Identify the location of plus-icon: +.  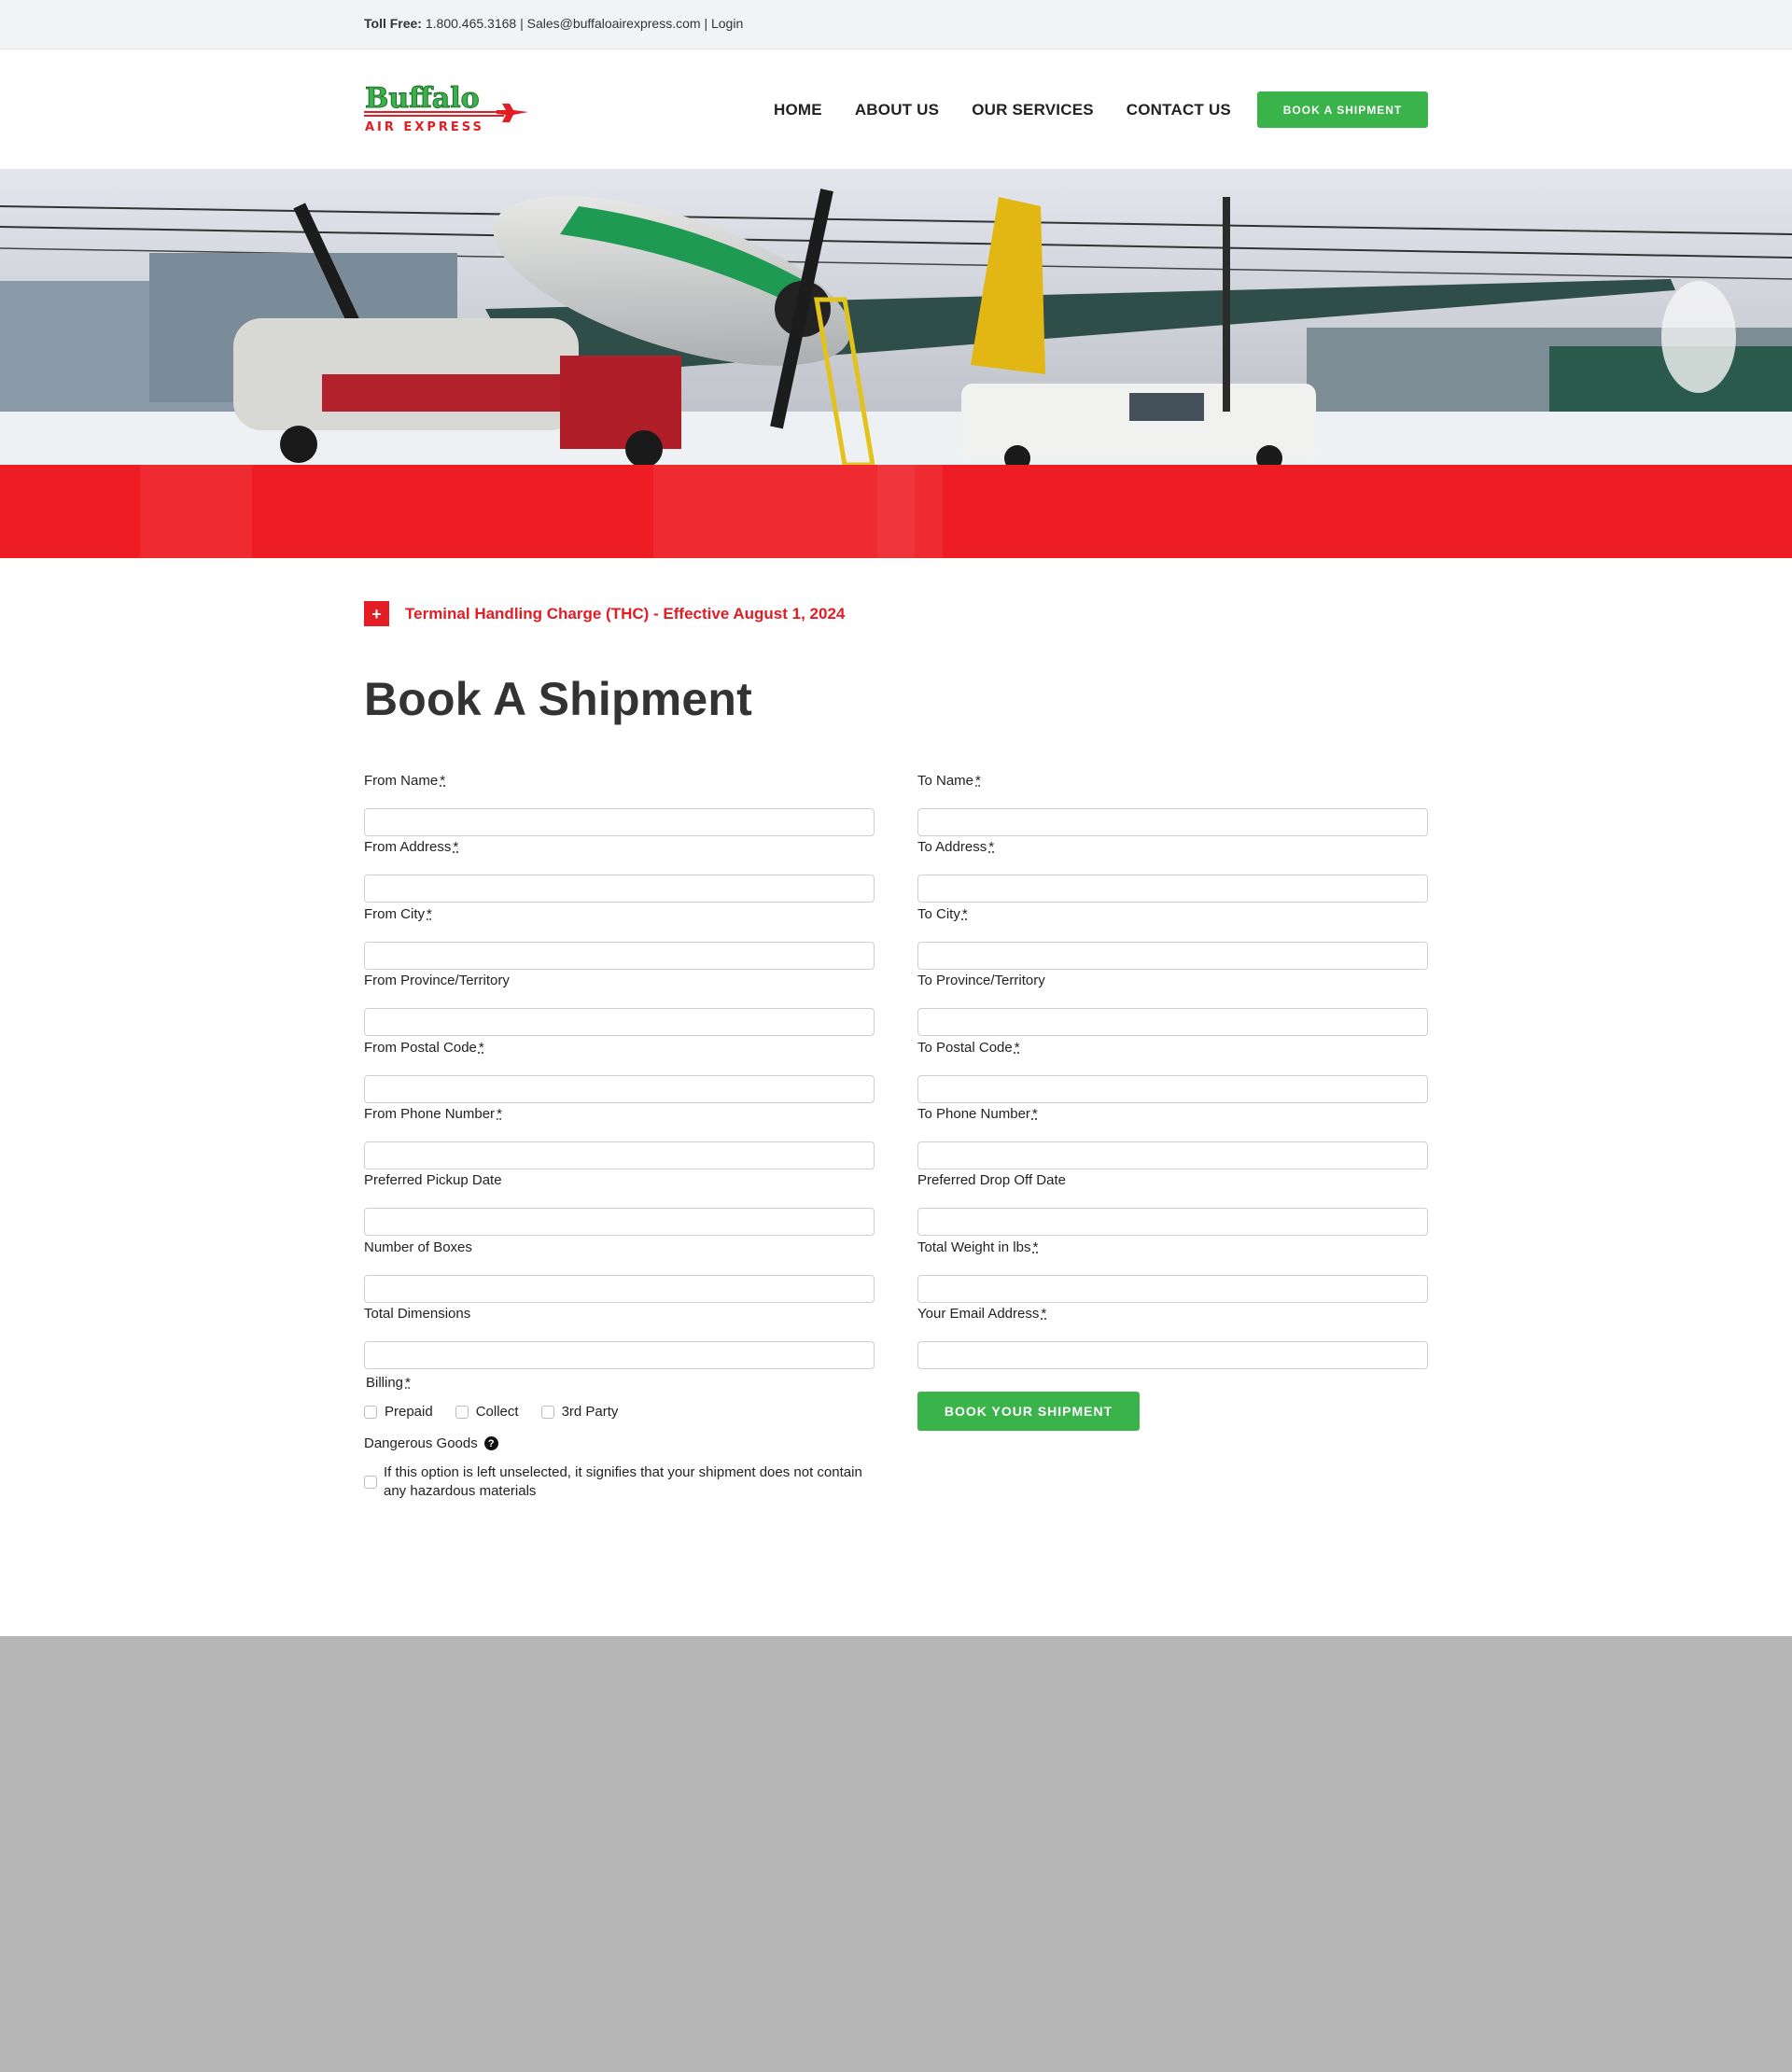
(376, 613).